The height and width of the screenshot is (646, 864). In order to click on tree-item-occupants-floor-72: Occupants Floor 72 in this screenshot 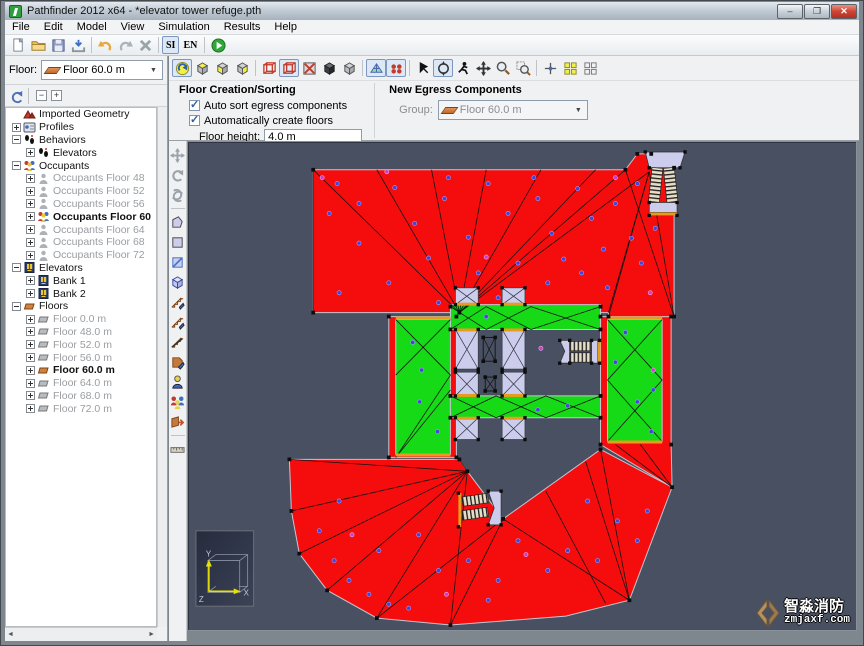, I will do `click(81, 255)`.